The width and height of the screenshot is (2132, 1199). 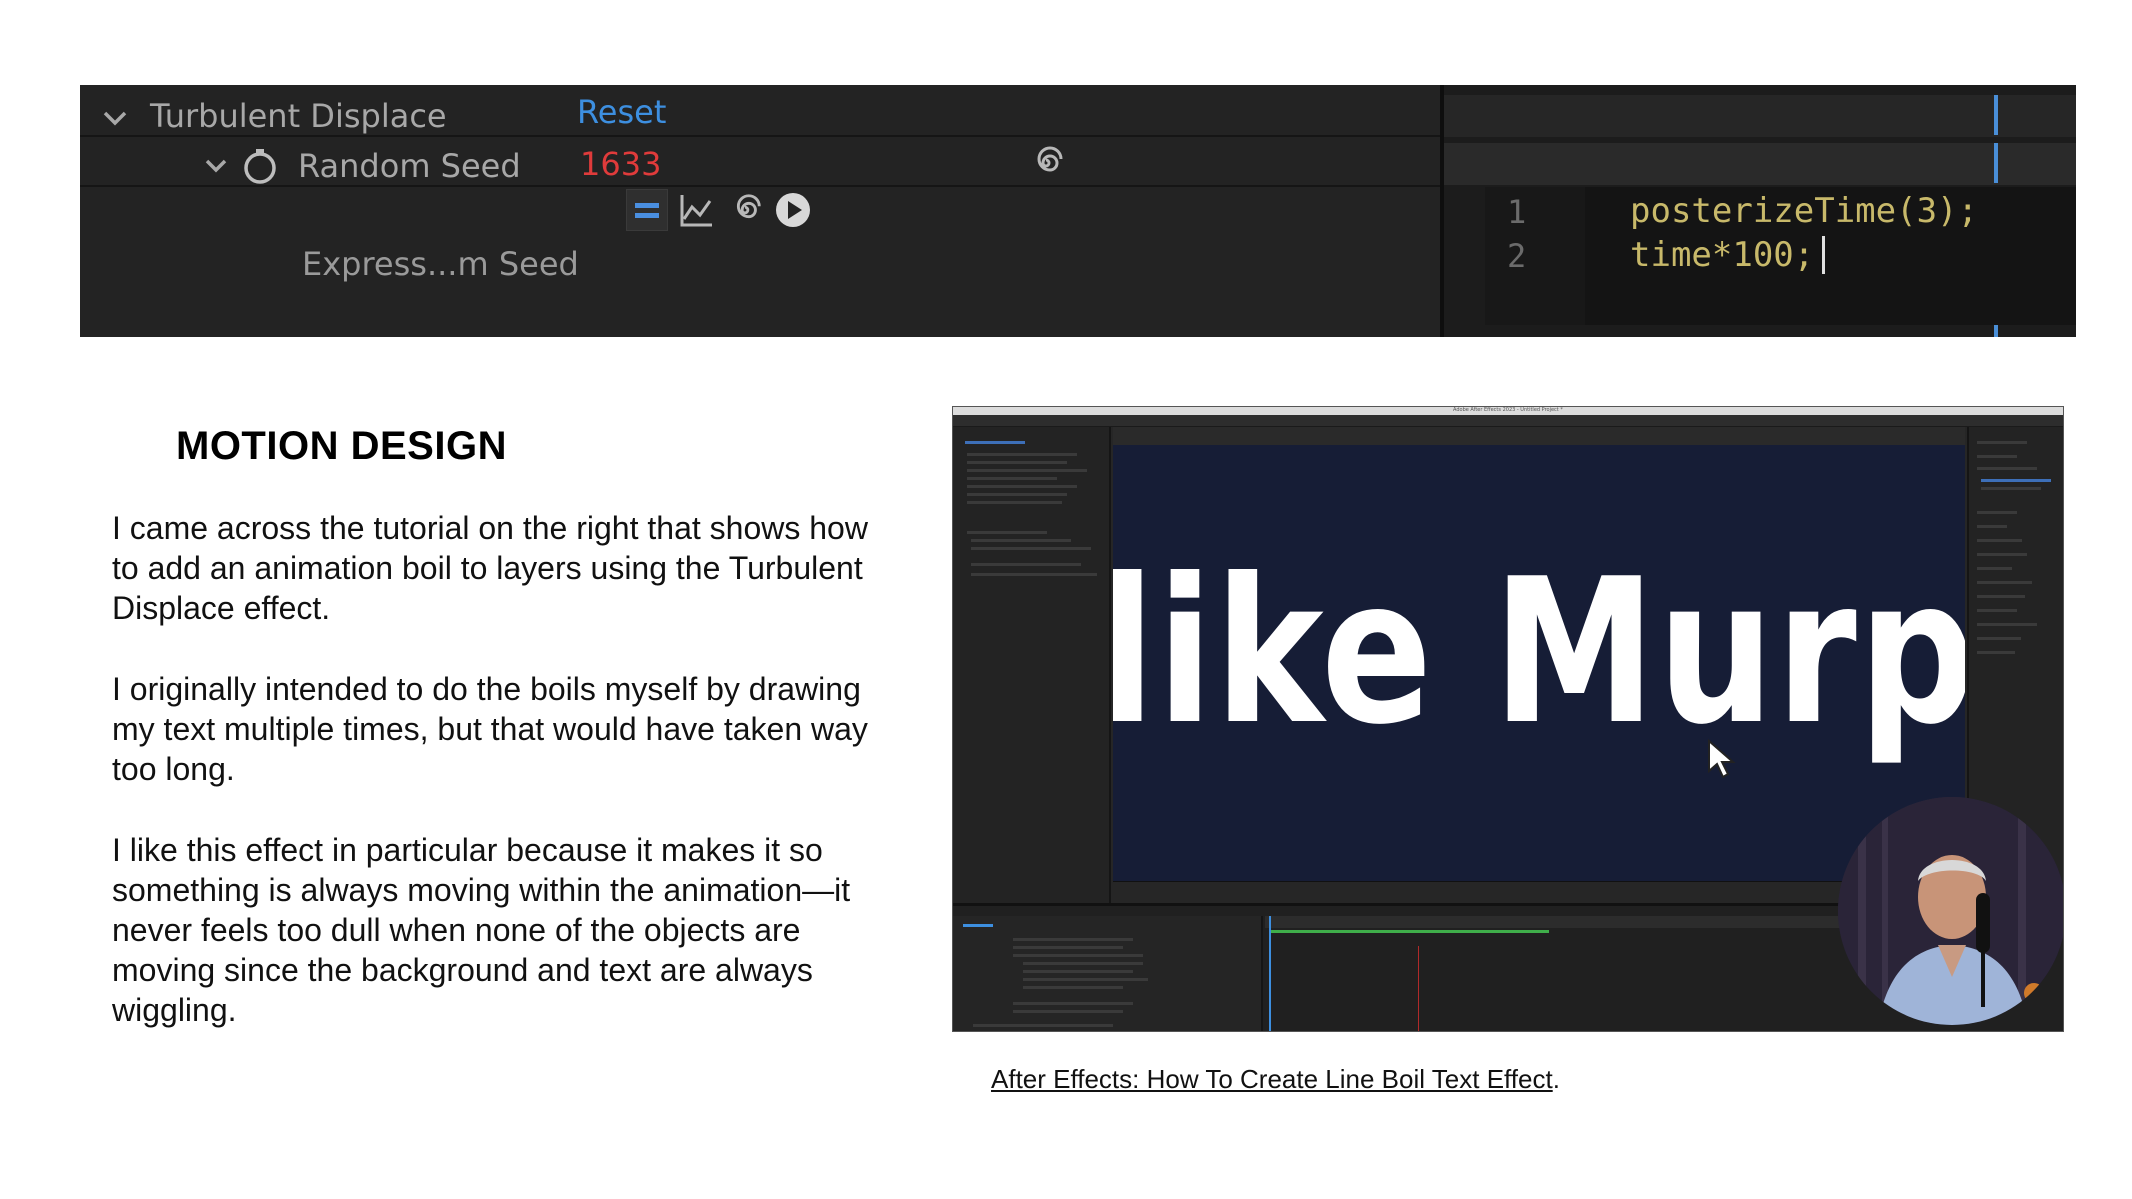 What do you see at coordinates (1804, 211) in the screenshot?
I see `code-line: posterizeTime(3);` at bounding box center [1804, 211].